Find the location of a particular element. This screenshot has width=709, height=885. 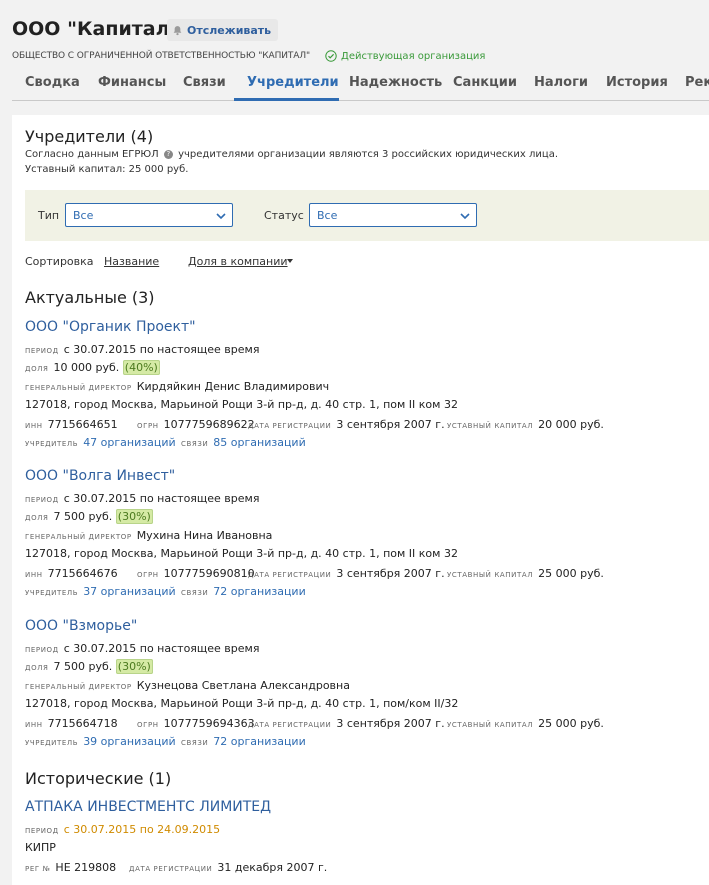

ogrn-field: огрн 1077759689622 is located at coordinates (196, 424).